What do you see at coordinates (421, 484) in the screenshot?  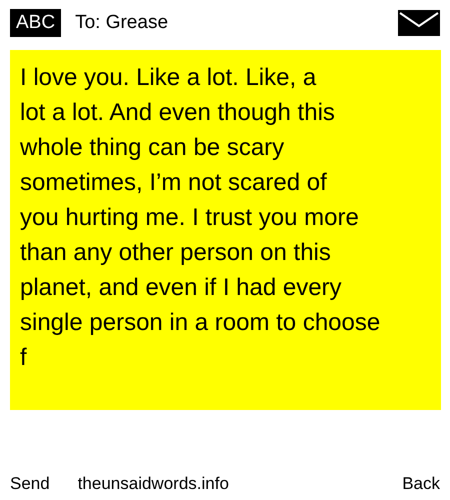 I see `back-softkey: Back` at bounding box center [421, 484].